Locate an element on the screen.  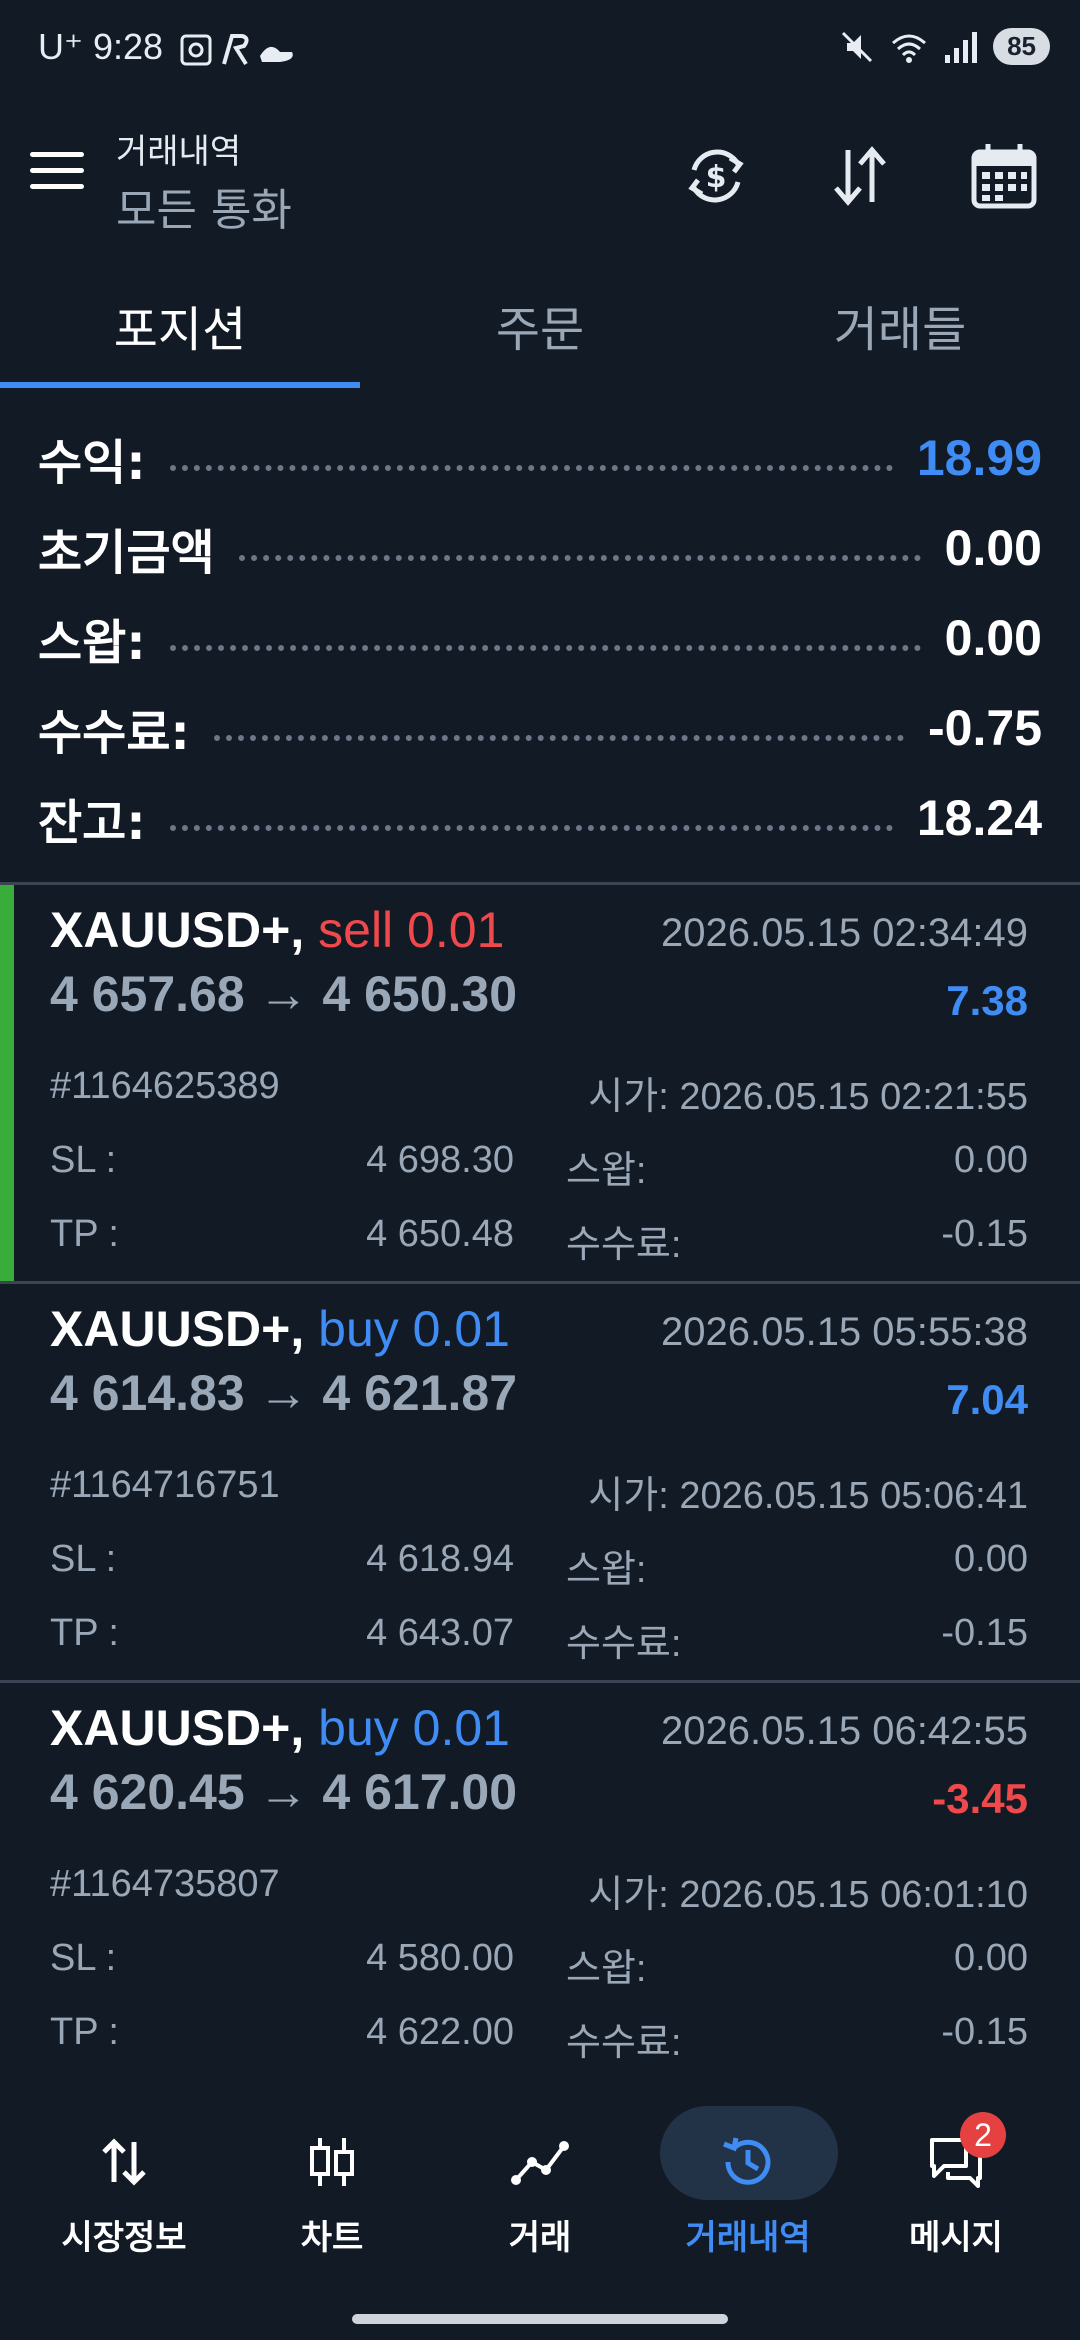
battery-level: 85 is located at coordinates (1021, 46).